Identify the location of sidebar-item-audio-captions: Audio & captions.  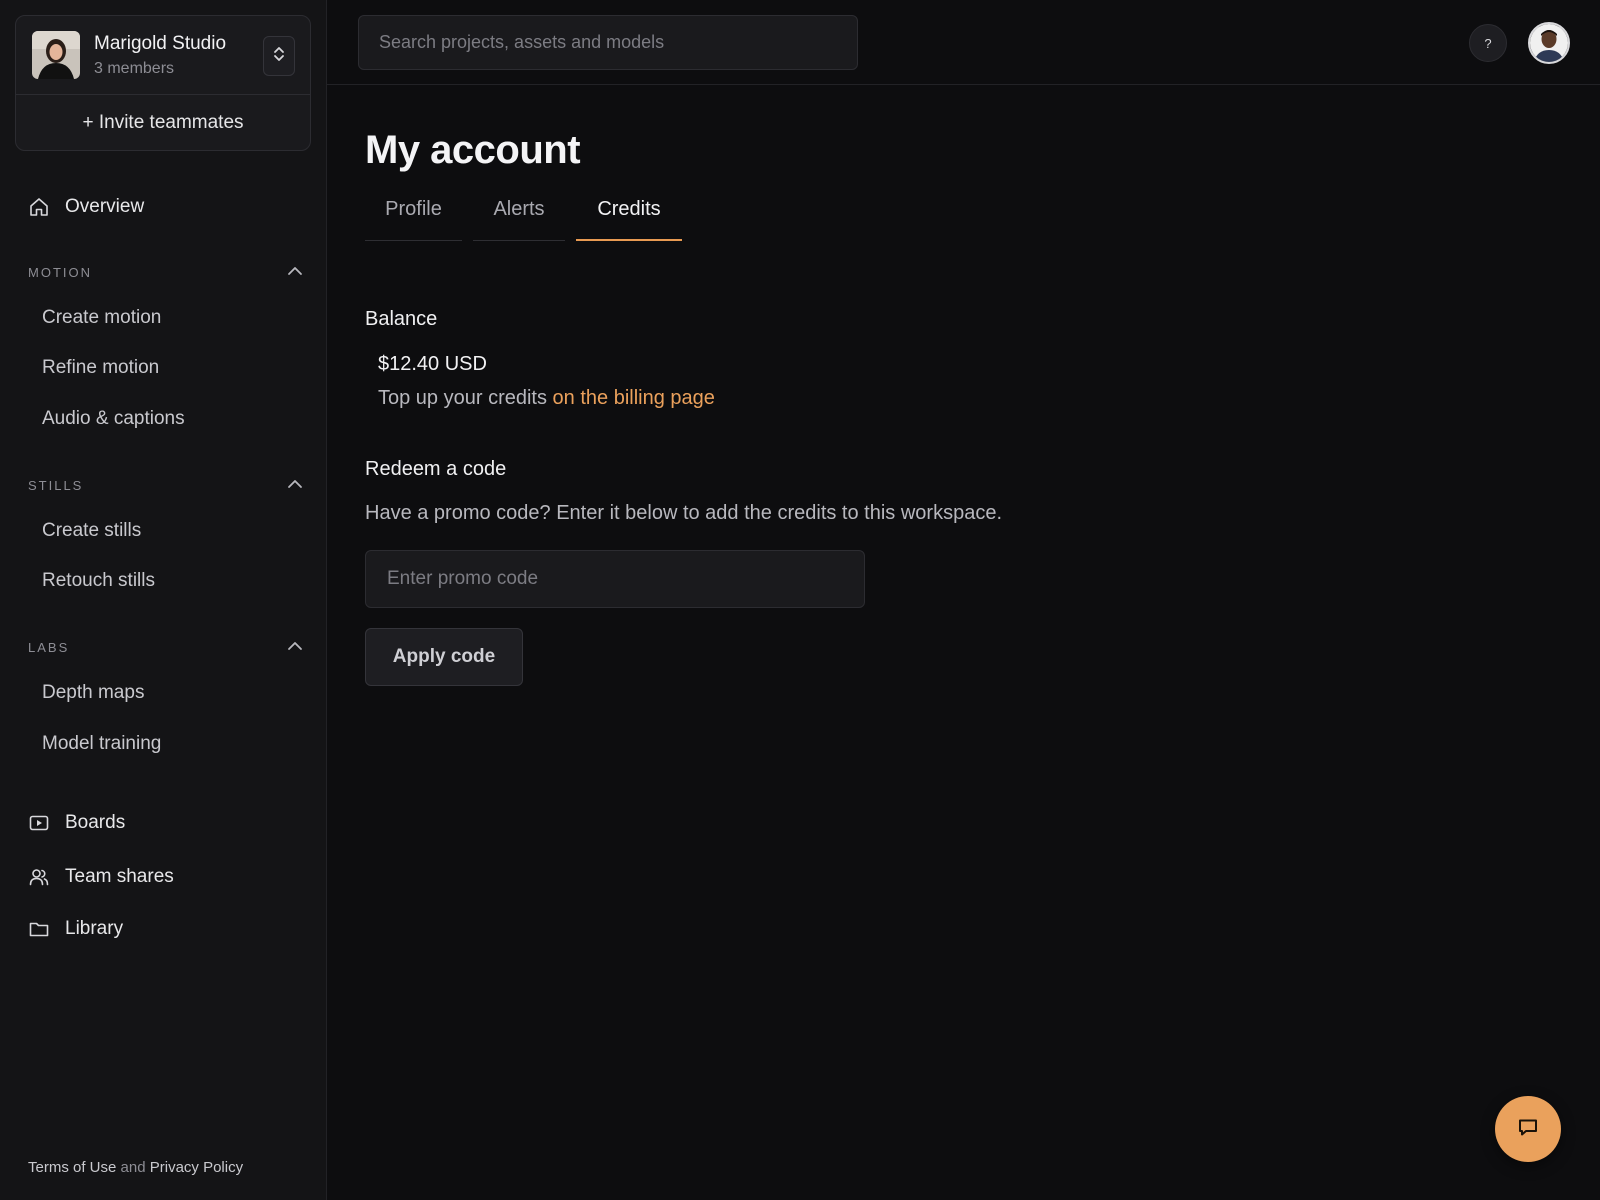
(113, 419).